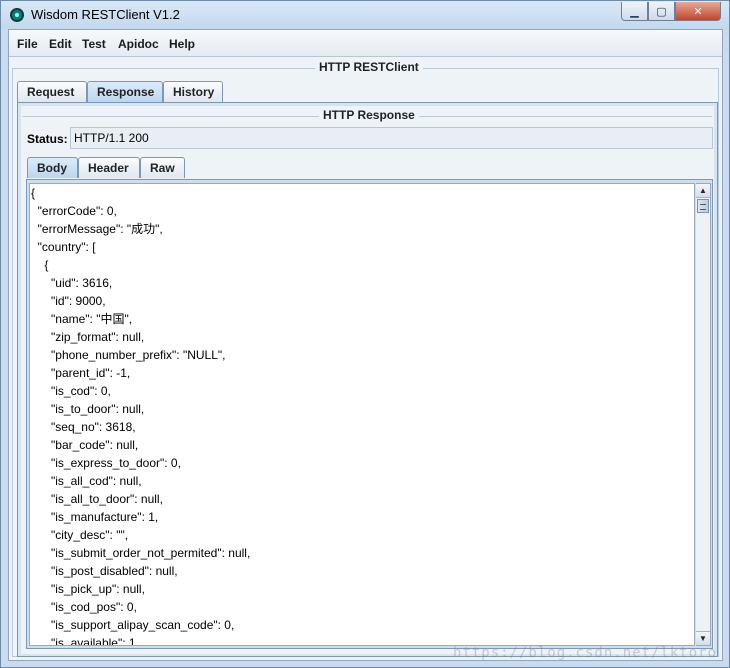 The height and width of the screenshot is (668, 730). I want to click on body-line: "uid": 3616,, so click(72, 283).